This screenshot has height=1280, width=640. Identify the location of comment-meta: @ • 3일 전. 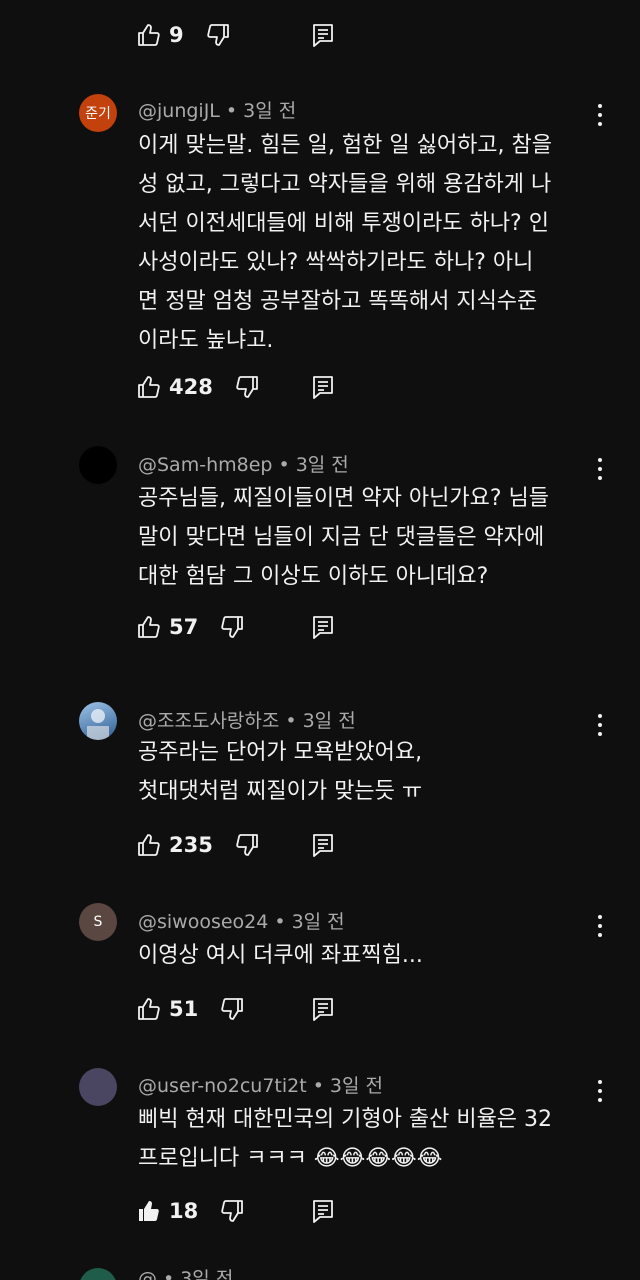
(185, 1274).